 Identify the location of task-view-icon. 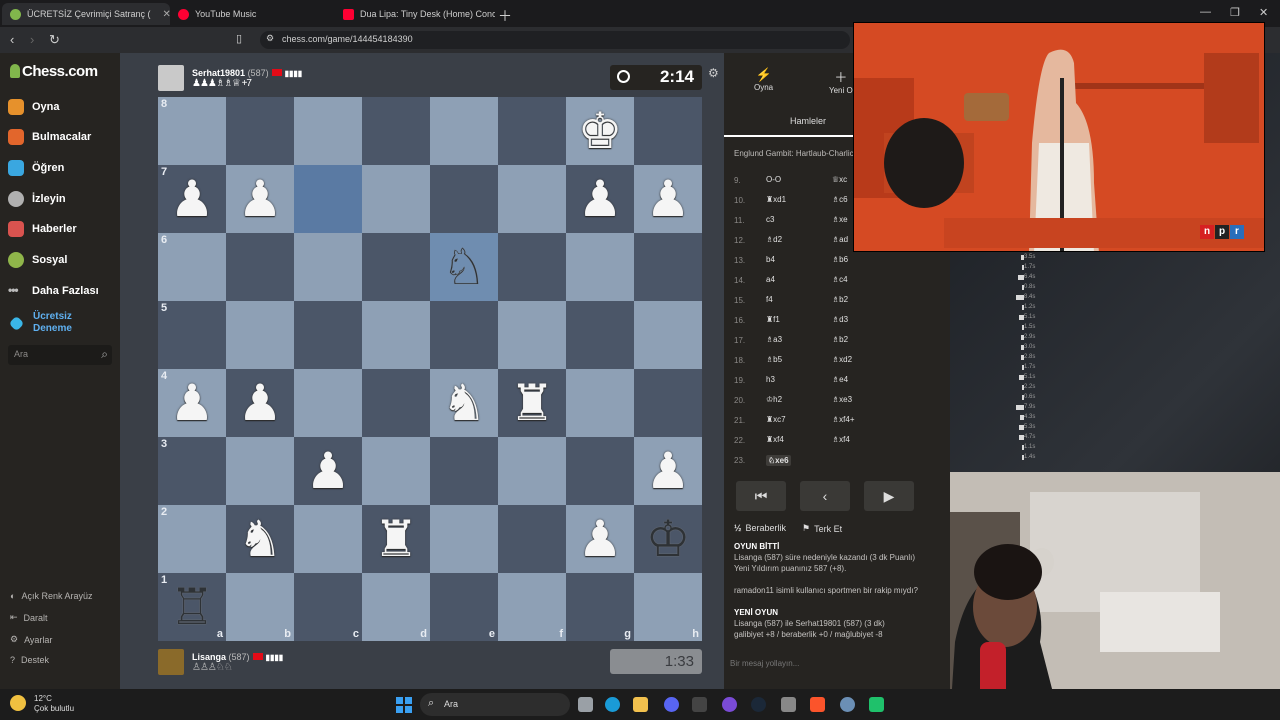
(585, 704).